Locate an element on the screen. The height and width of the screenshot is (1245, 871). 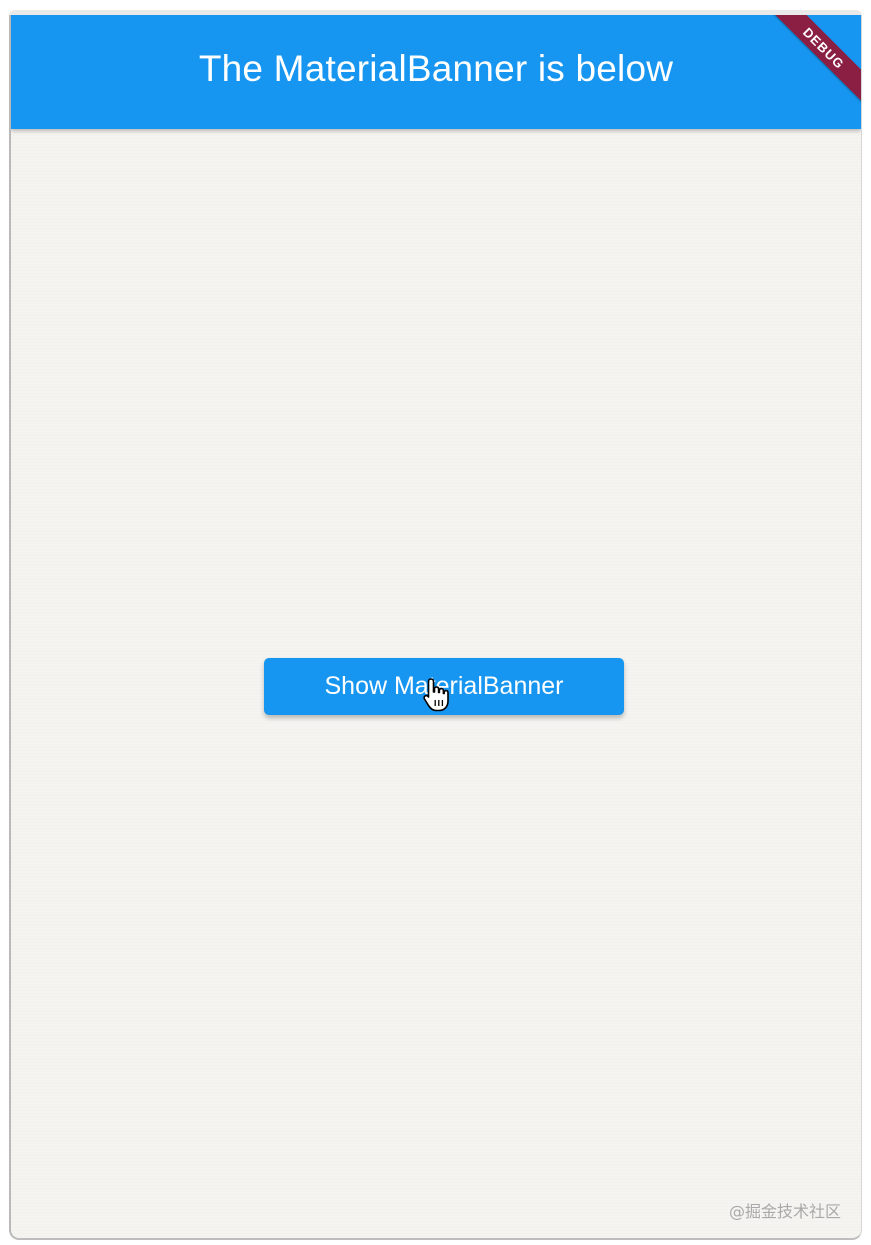
debug-banner-label: DEBUG is located at coordinates (812, 62).